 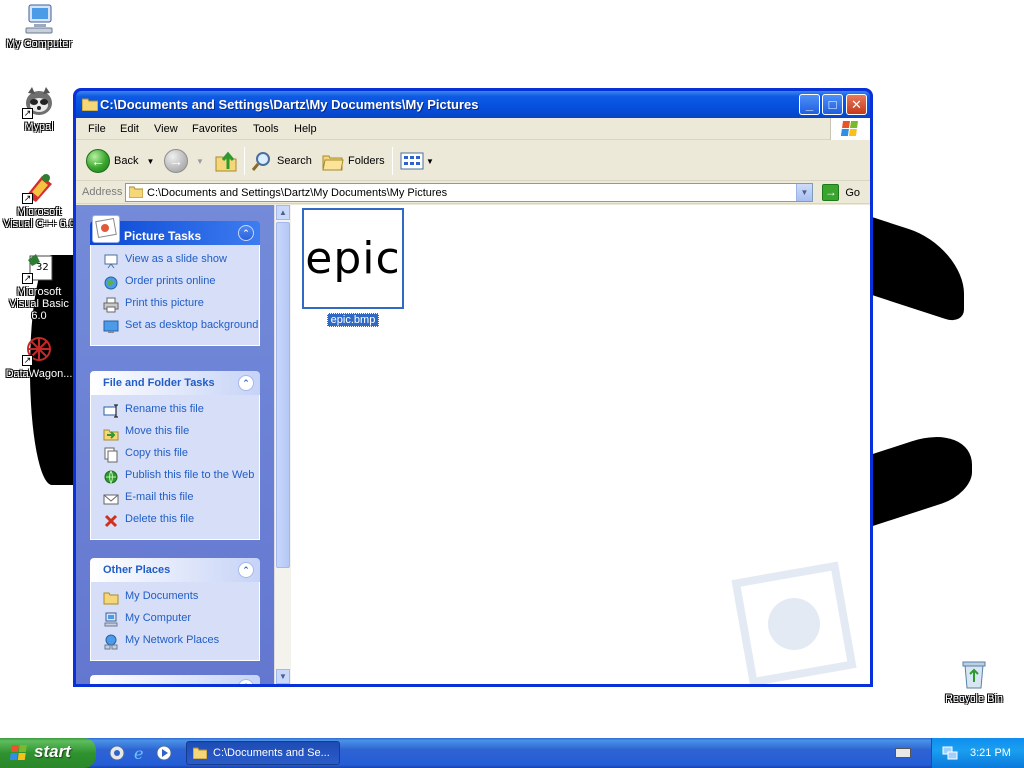 I want to click on desktop-icon-visual-cpp: ↗ Microsoft Visual C++ 6.0, so click(x=39, y=200).